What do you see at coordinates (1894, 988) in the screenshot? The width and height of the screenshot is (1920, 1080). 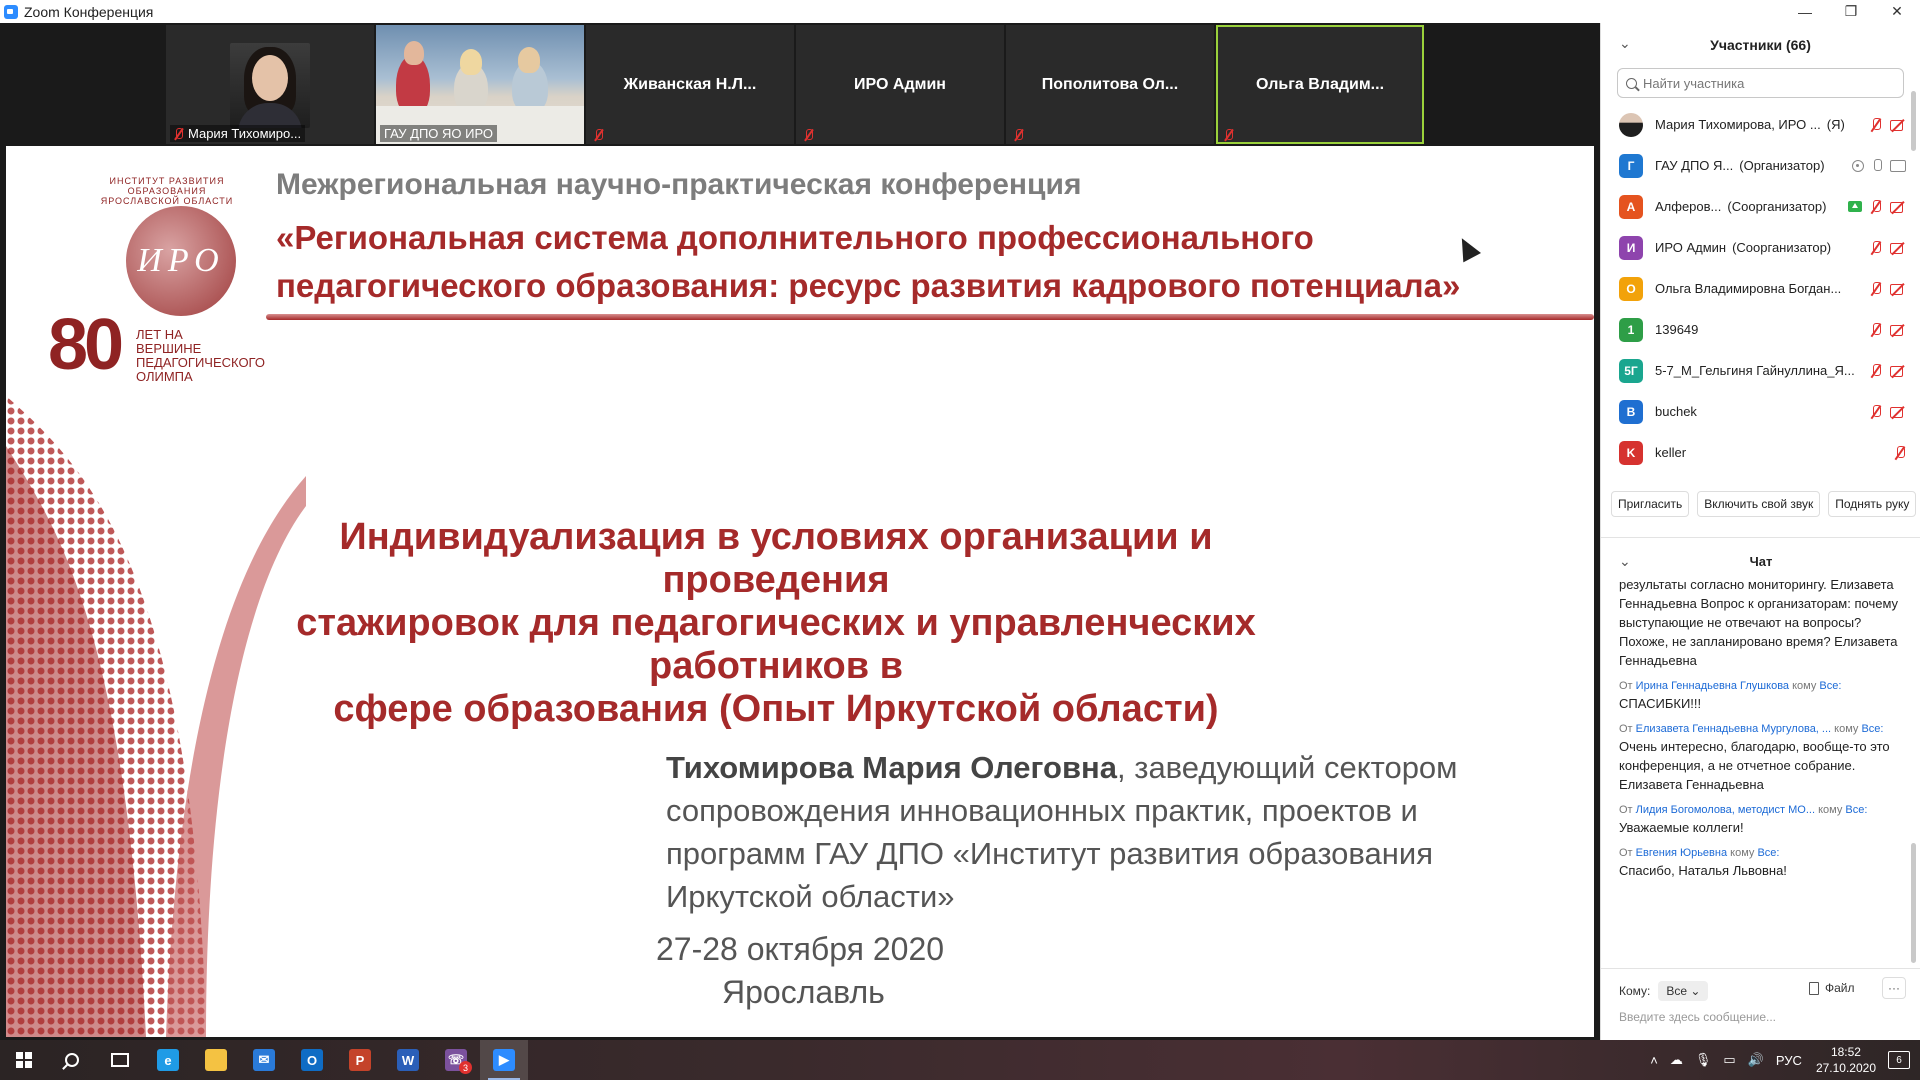 I see `chat-more-button: ···` at bounding box center [1894, 988].